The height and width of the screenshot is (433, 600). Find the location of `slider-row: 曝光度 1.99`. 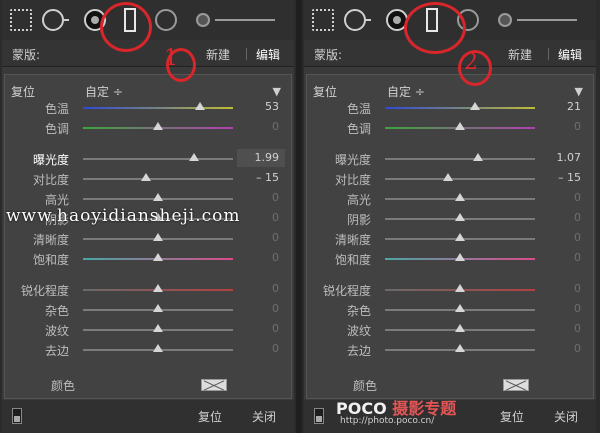

slider-row: 曝光度 1.99 is located at coordinates (148, 158).